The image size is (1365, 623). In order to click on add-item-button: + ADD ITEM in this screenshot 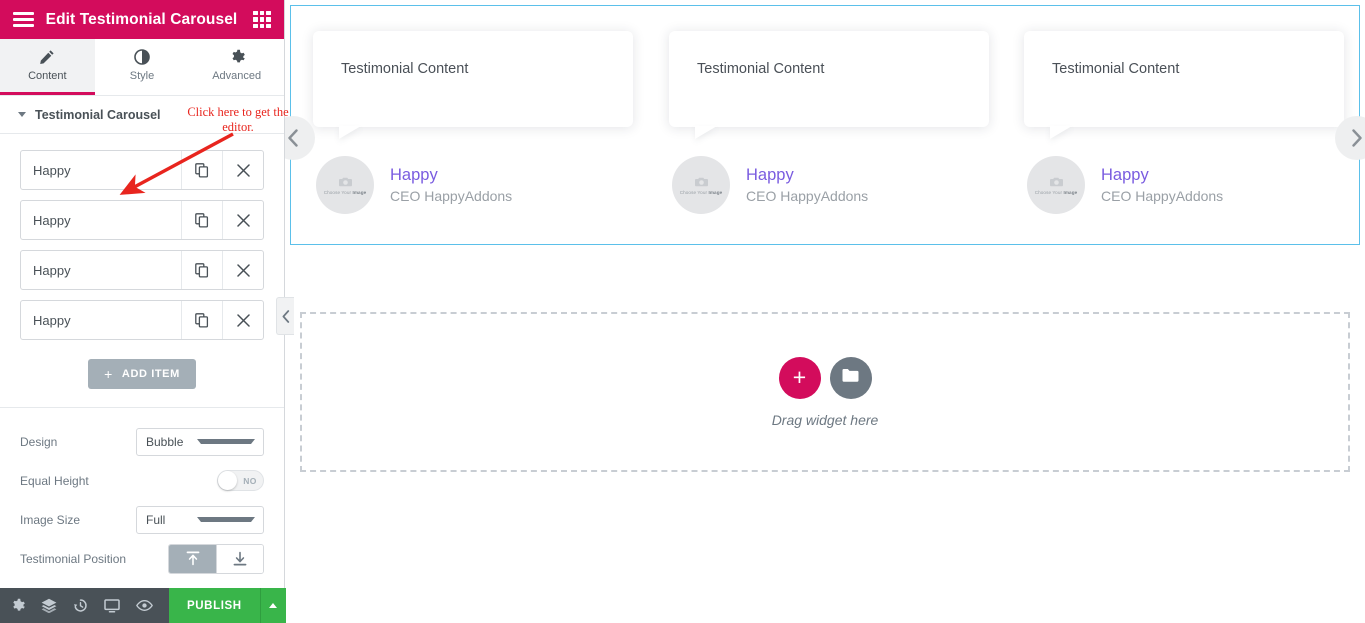, I will do `click(142, 374)`.